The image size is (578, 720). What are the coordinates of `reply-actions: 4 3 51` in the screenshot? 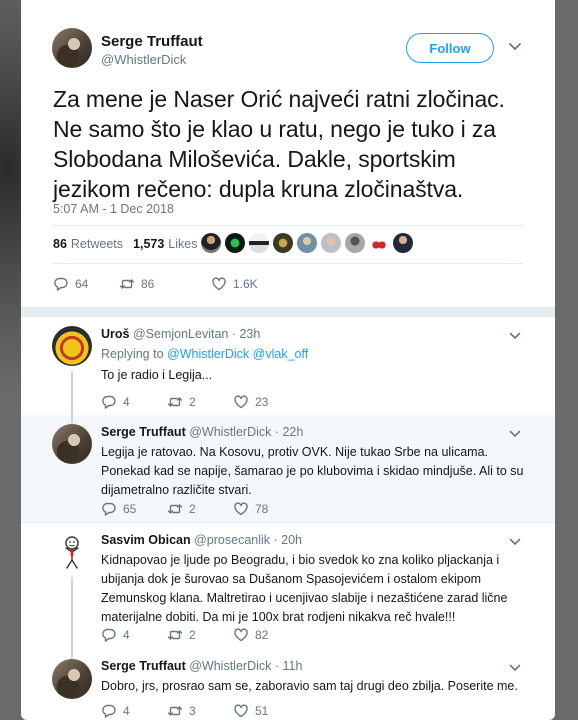 It's located at (200, 711).